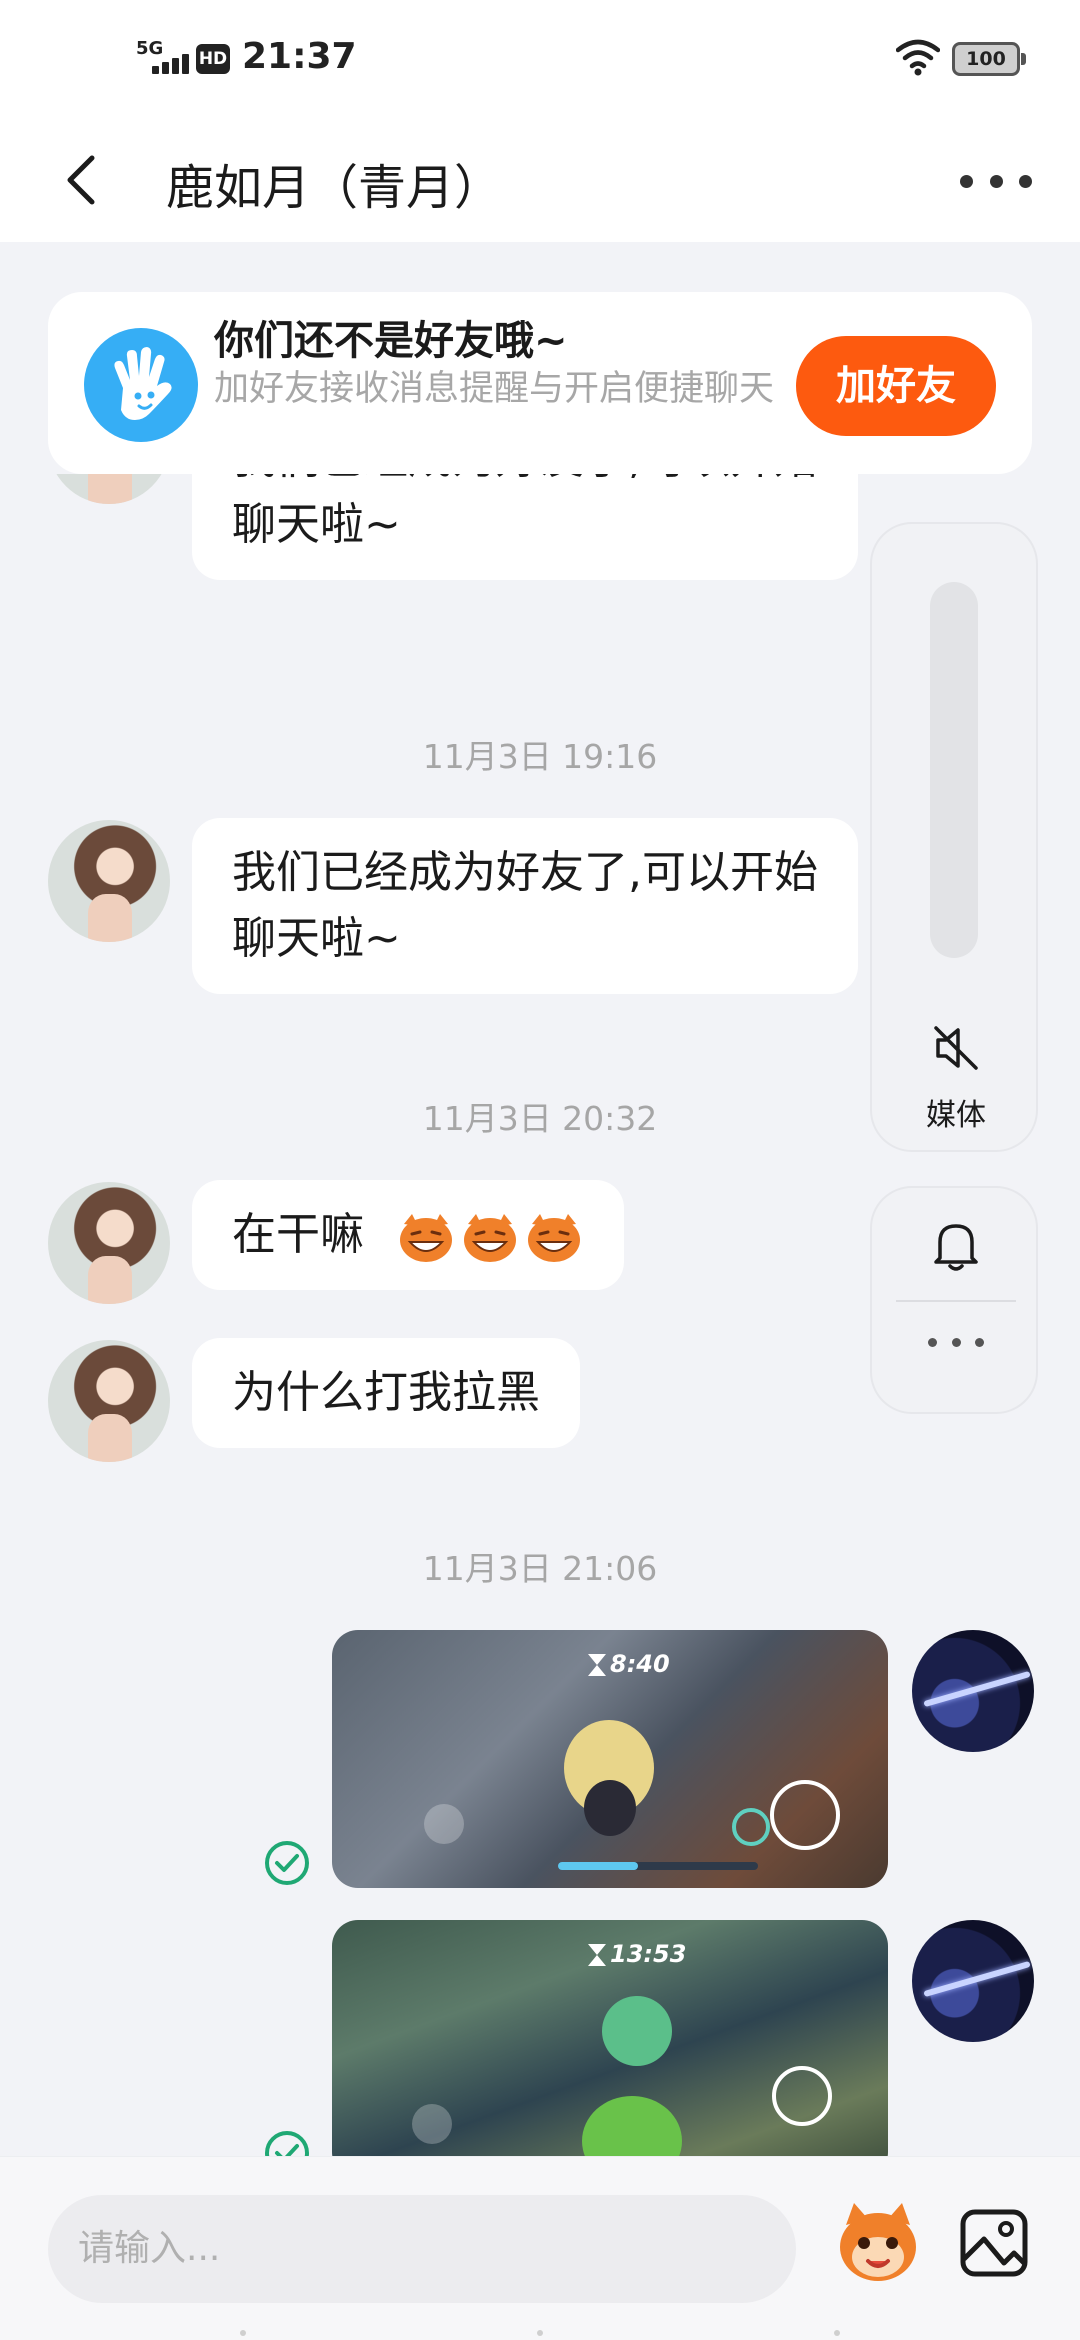 The image size is (1080, 2340). Describe the element at coordinates (918, 57) in the screenshot. I see `wifi-icon` at that location.